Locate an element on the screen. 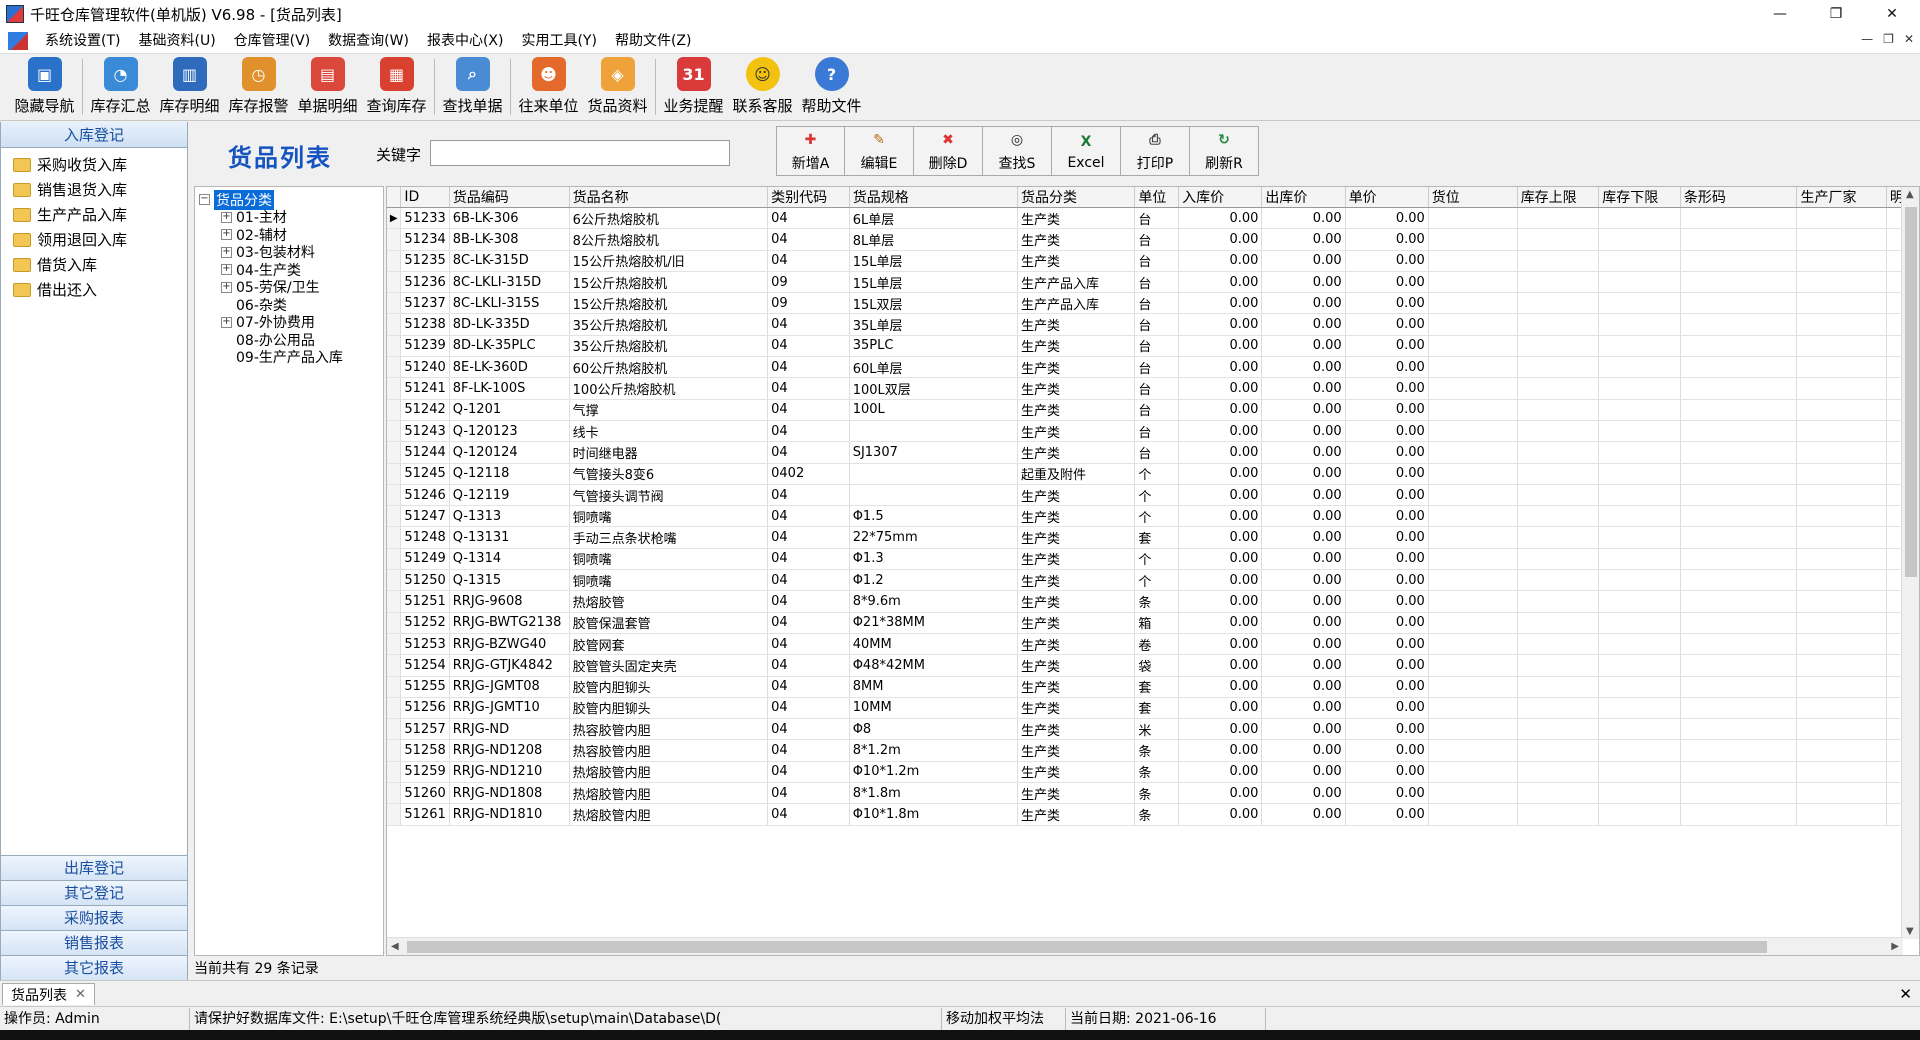 Image resolution: width=1920 pixels, height=1040 pixels. column-header: 单价 is located at coordinates (1387, 197).